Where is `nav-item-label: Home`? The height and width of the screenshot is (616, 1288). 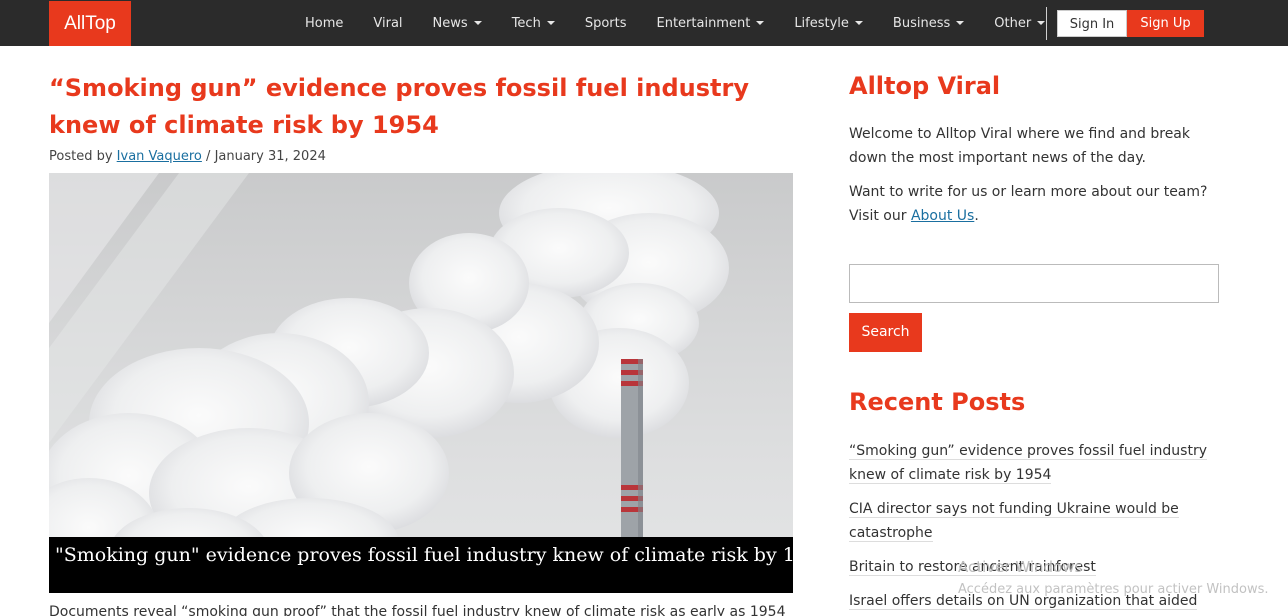 nav-item-label: Home is located at coordinates (324, 23).